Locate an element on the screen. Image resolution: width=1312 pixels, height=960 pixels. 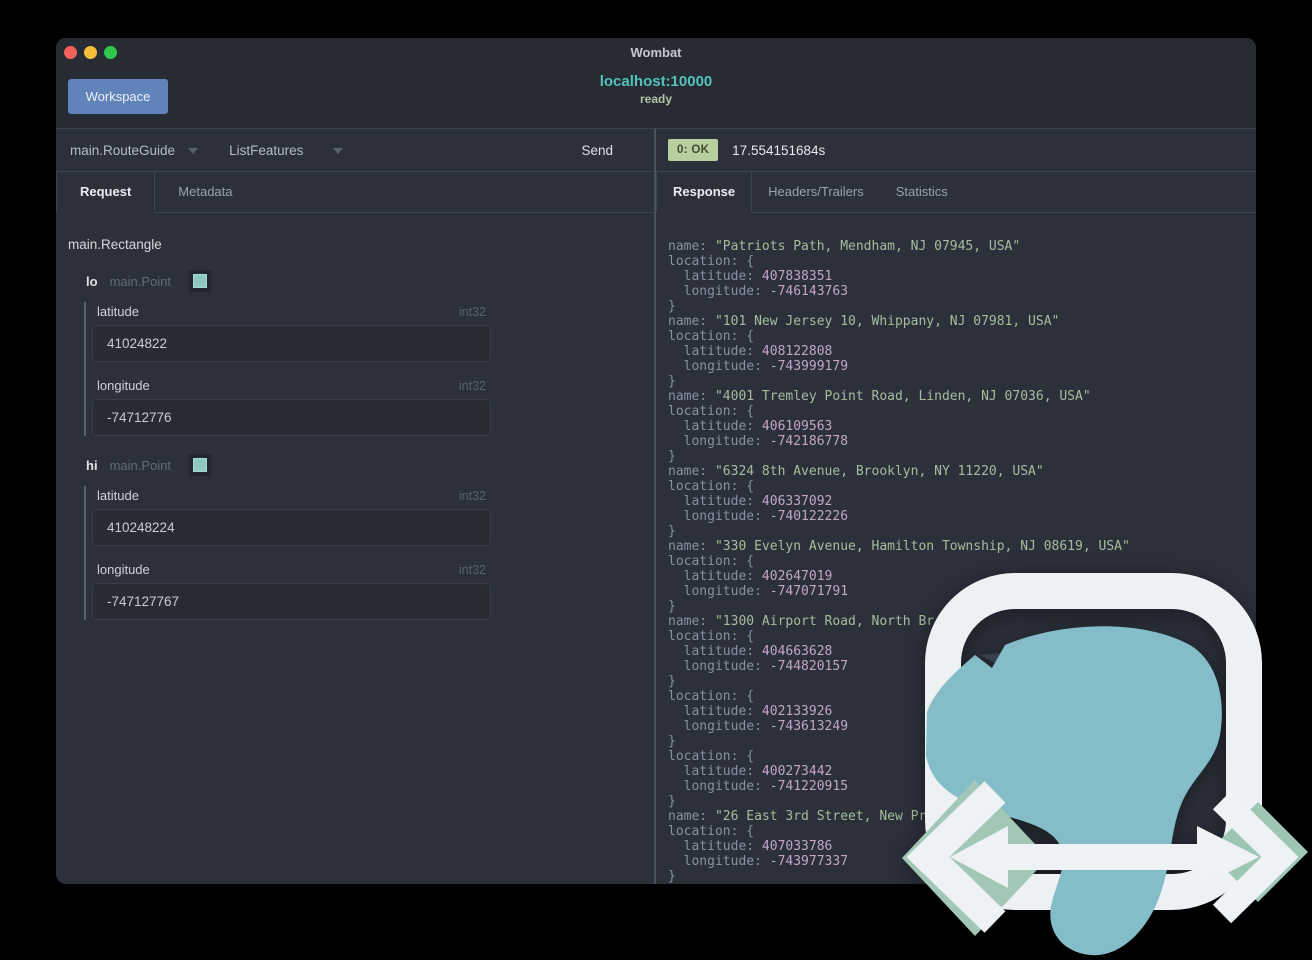
field-name: hi is located at coordinates (92, 465).